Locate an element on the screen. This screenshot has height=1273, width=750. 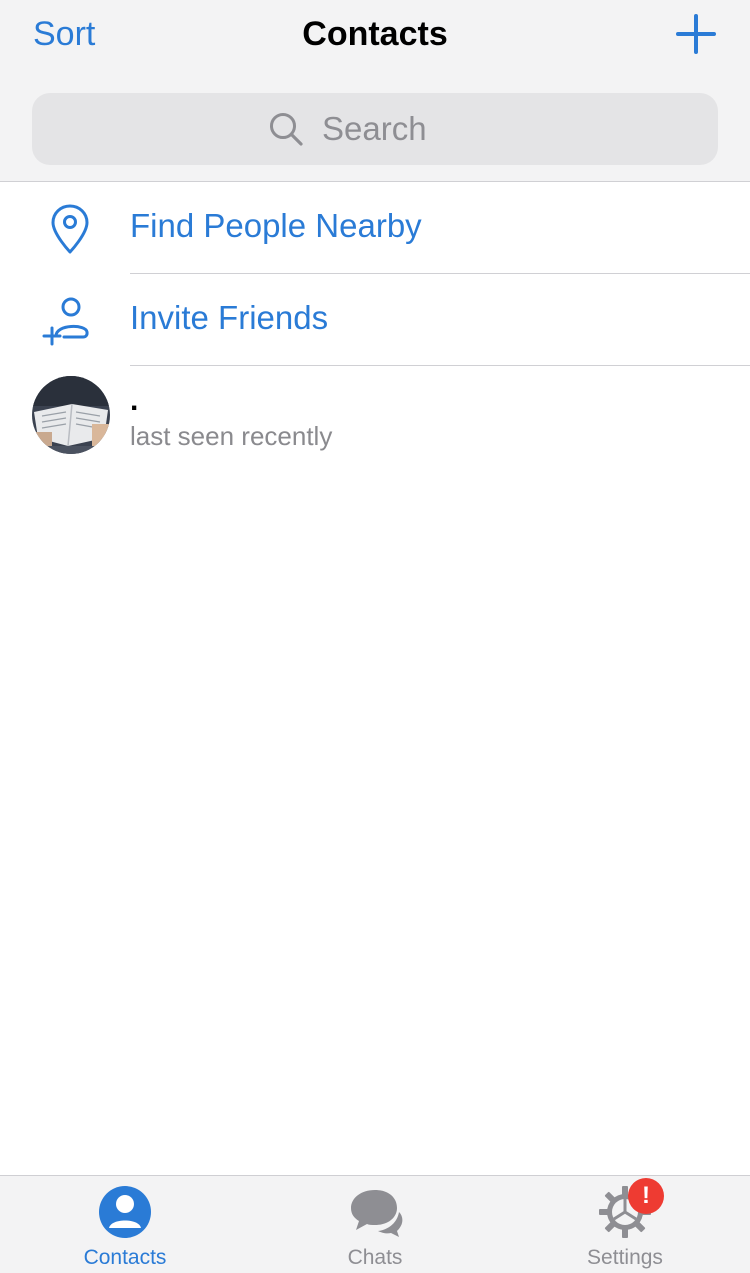
tab-chats: Chats is located at coordinates (375, 1224).